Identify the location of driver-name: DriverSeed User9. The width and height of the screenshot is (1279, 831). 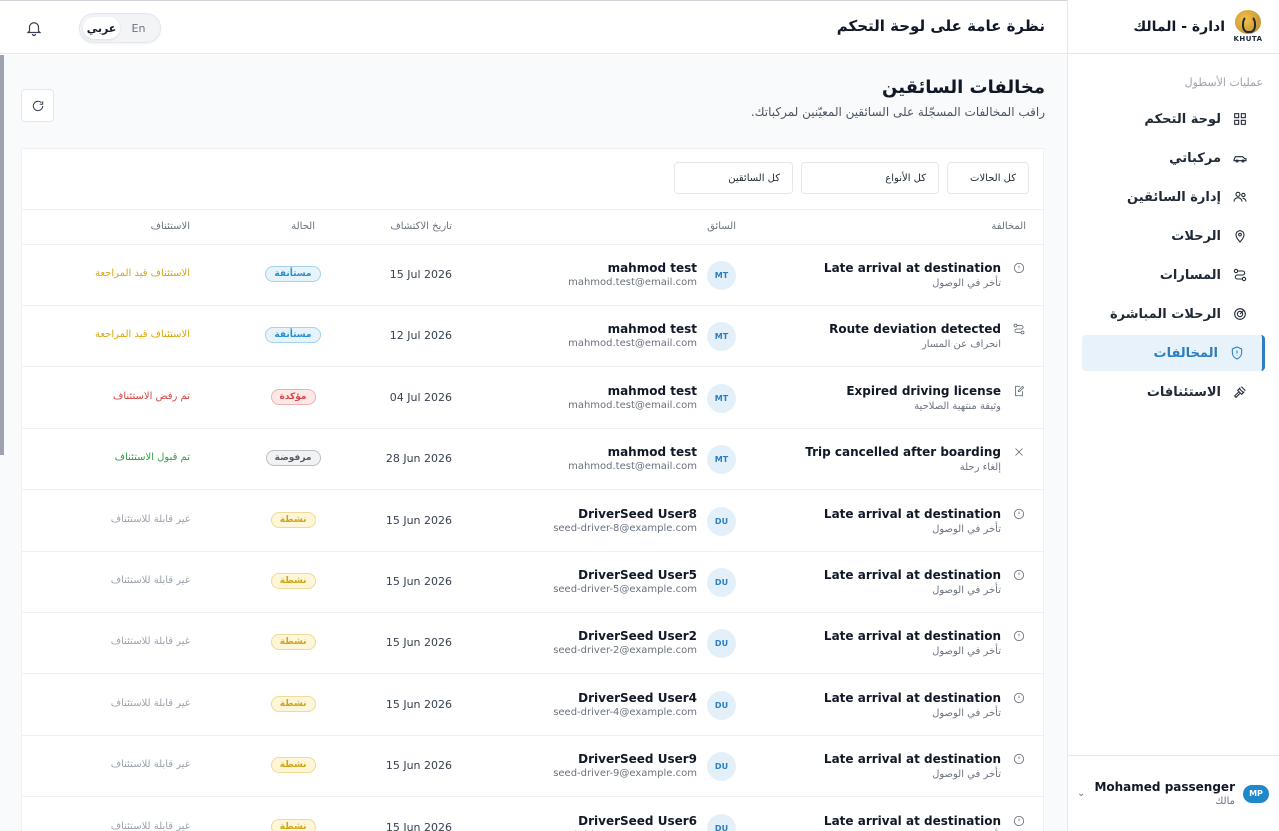
(637, 759).